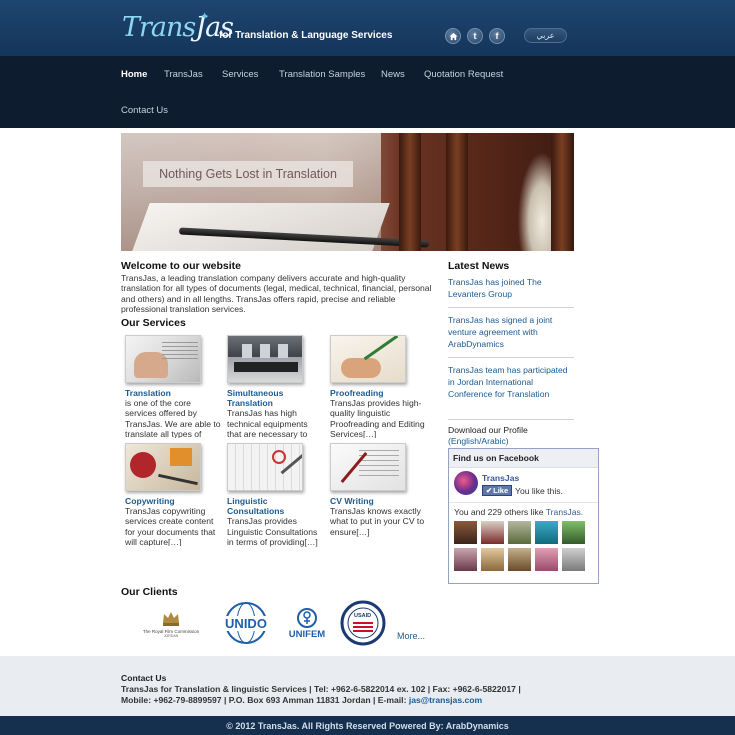 The width and height of the screenshot is (735, 735). What do you see at coordinates (265, 467) in the screenshot?
I see `service-image-linguistic-consultations` at bounding box center [265, 467].